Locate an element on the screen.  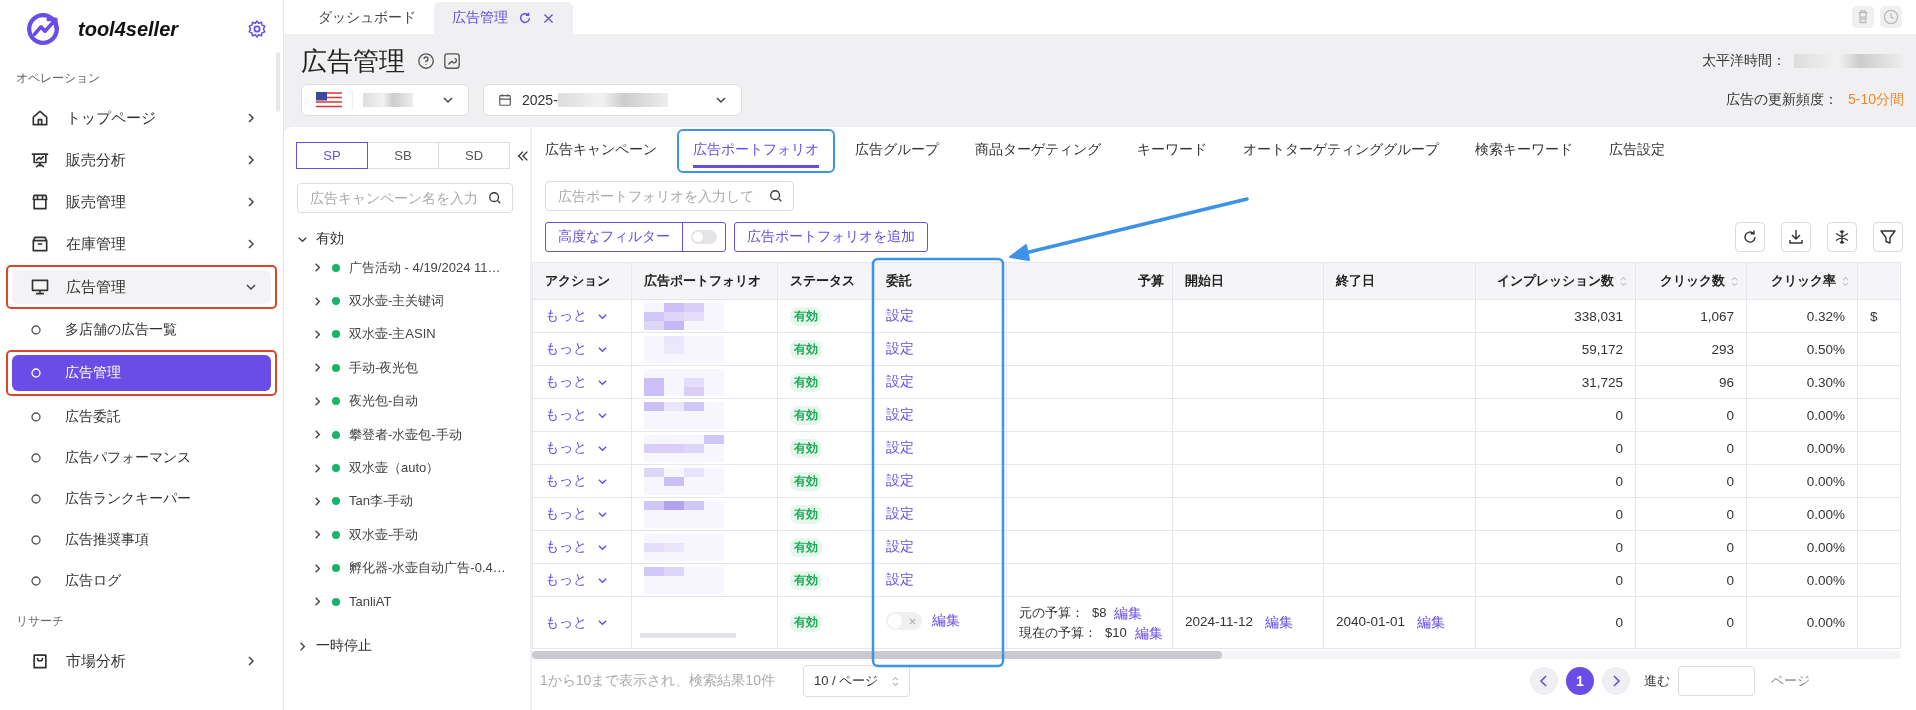
view-tab: キーワード is located at coordinates (1172, 151).